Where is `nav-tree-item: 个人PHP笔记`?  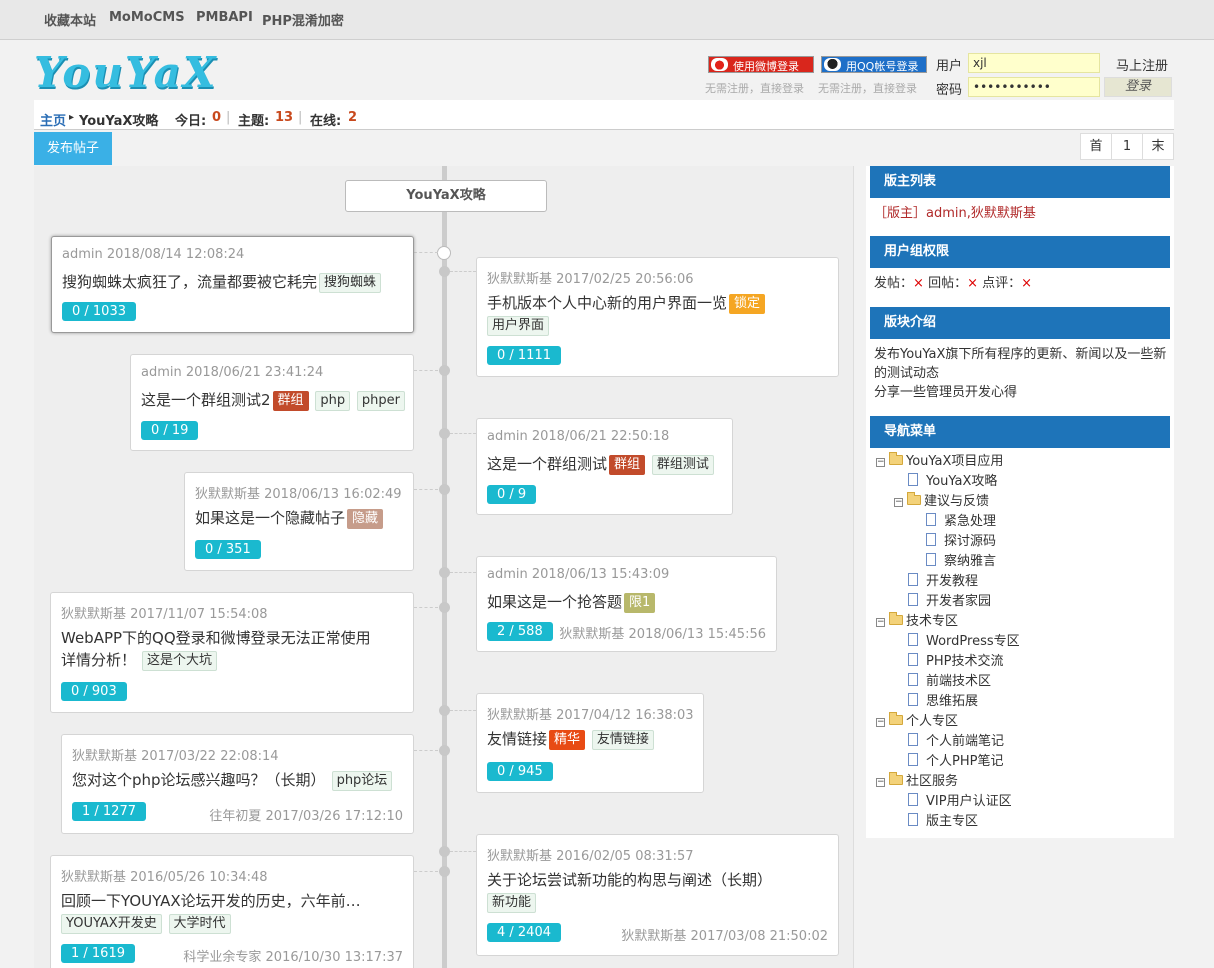
nav-tree-item: 个人PHP笔记 is located at coordinates (955, 762).